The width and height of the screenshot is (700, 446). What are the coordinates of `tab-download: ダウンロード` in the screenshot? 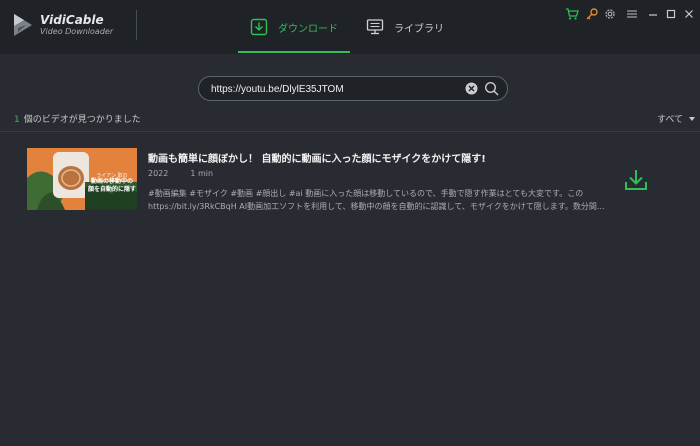 It's located at (294, 27).